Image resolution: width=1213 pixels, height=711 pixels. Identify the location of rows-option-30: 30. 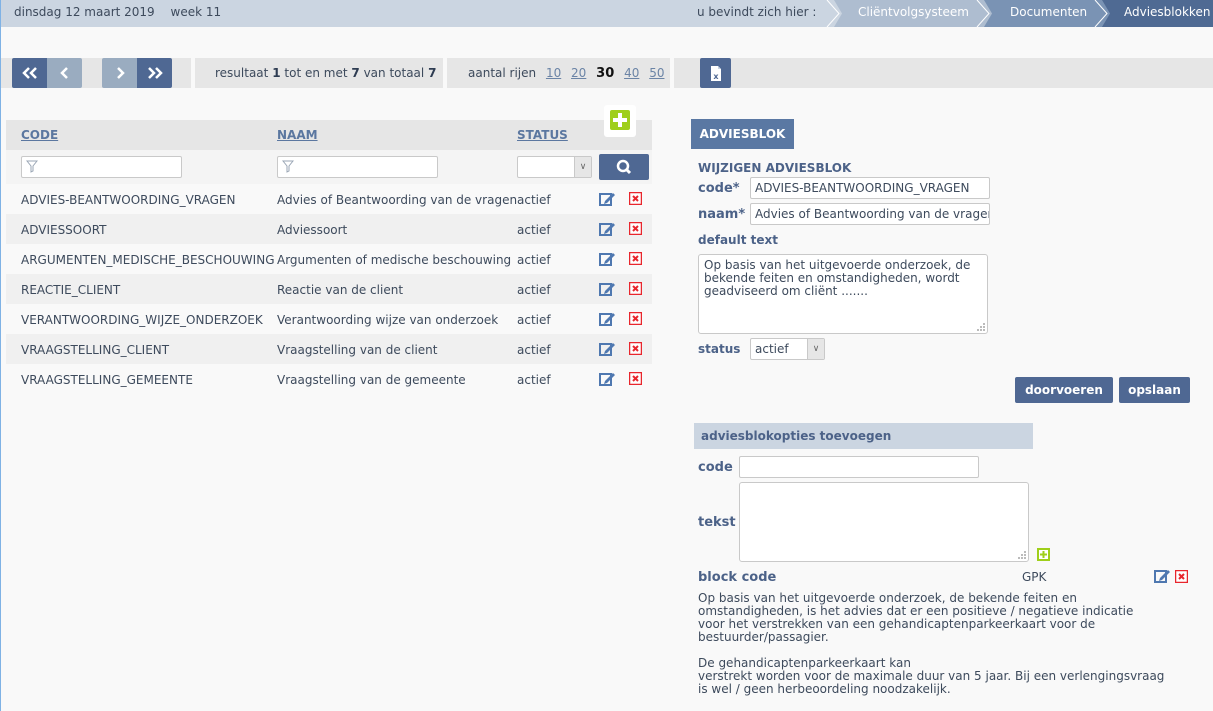
(605, 73).